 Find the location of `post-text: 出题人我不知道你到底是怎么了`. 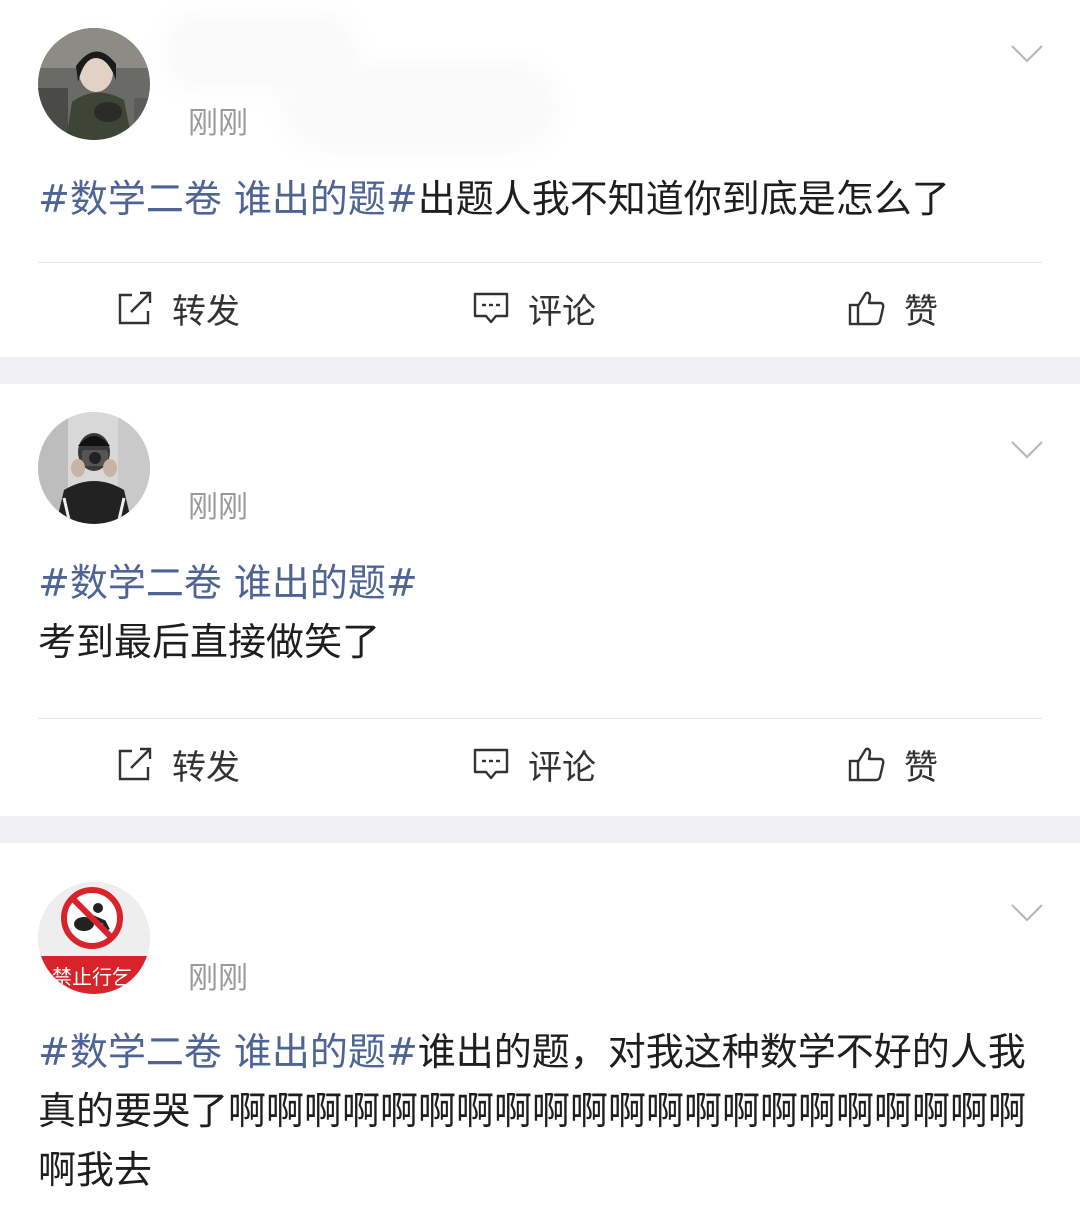

post-text: 出题人我不知道你到底是怎么了 is located at coordinates (683, 199).